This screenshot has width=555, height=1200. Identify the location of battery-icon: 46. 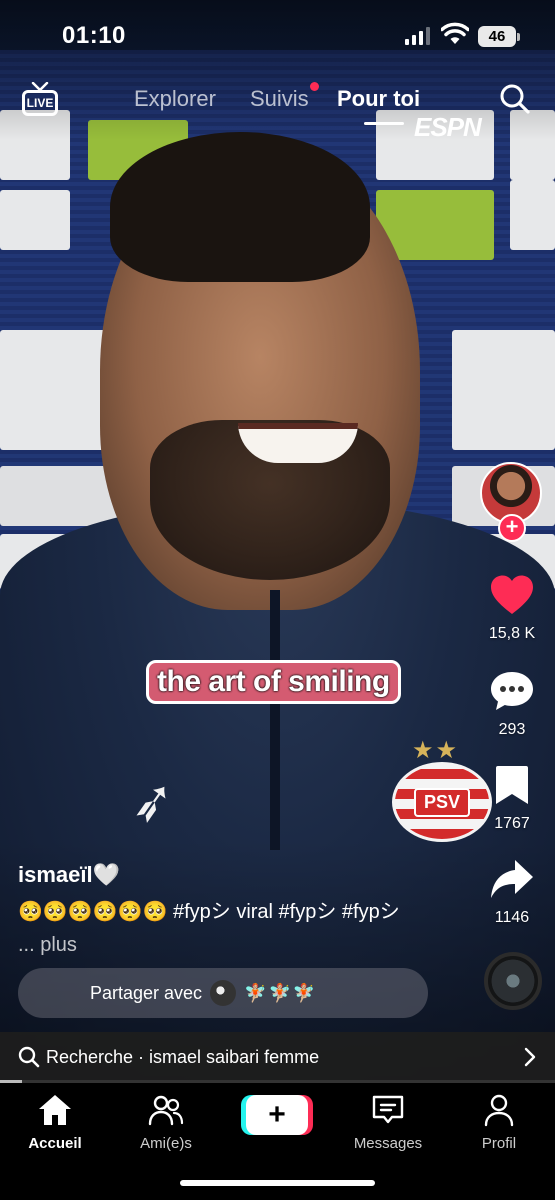
(497, 36).